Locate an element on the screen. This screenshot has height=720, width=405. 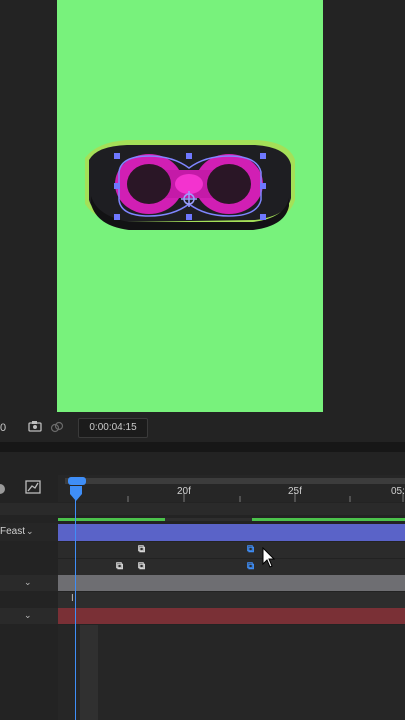
camera-icon is located at coordinates (35, 427).